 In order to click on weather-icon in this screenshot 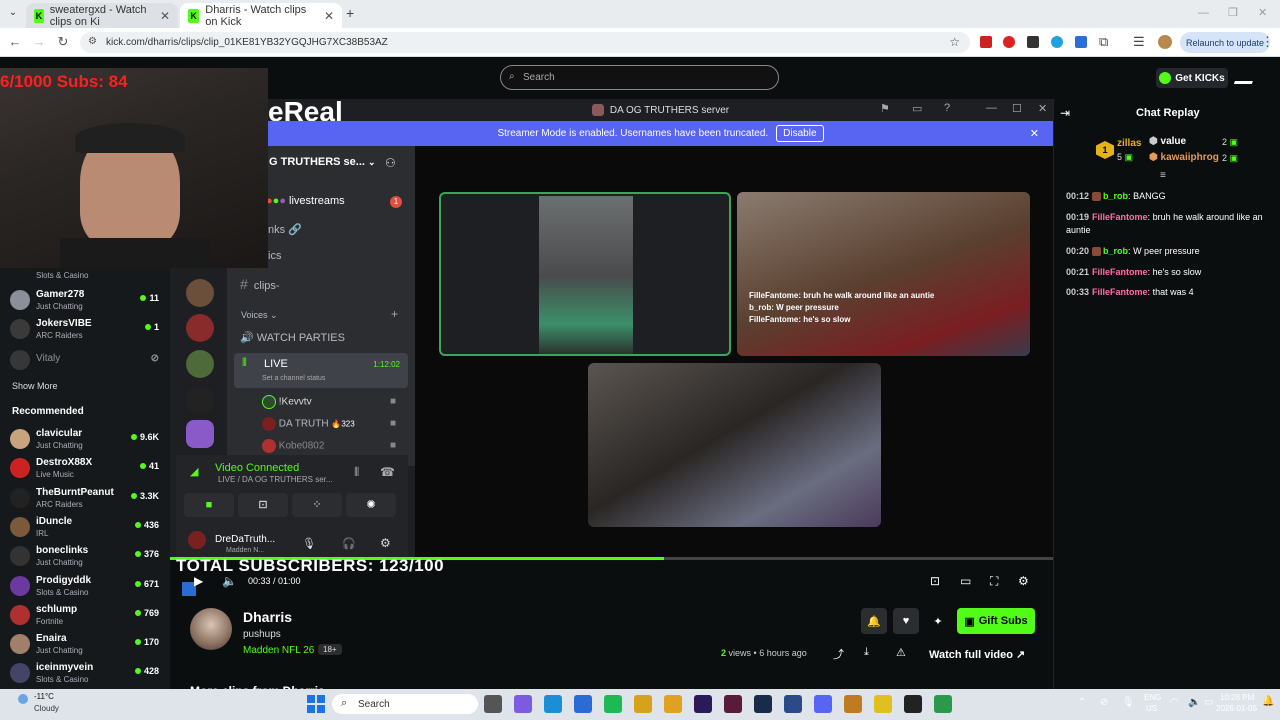, I will do `click(23, 699)`.